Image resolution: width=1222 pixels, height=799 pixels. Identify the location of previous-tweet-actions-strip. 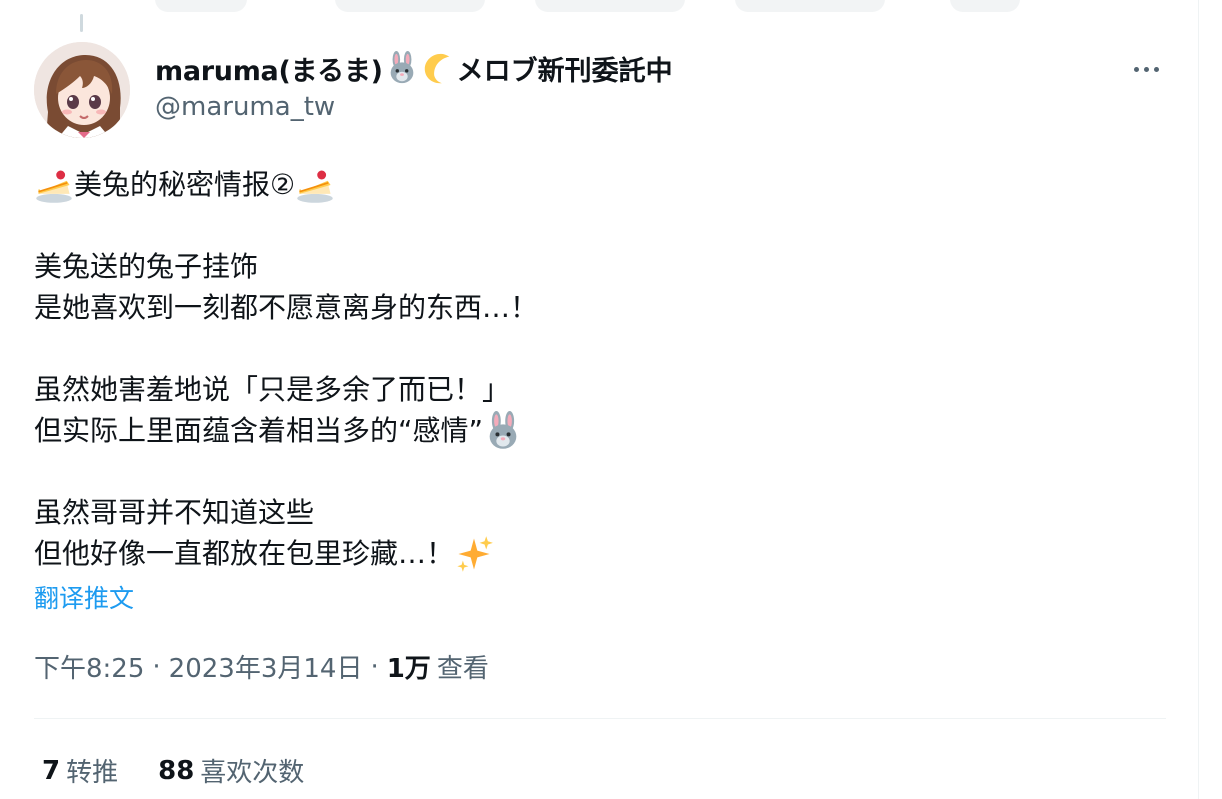
(599, 6).